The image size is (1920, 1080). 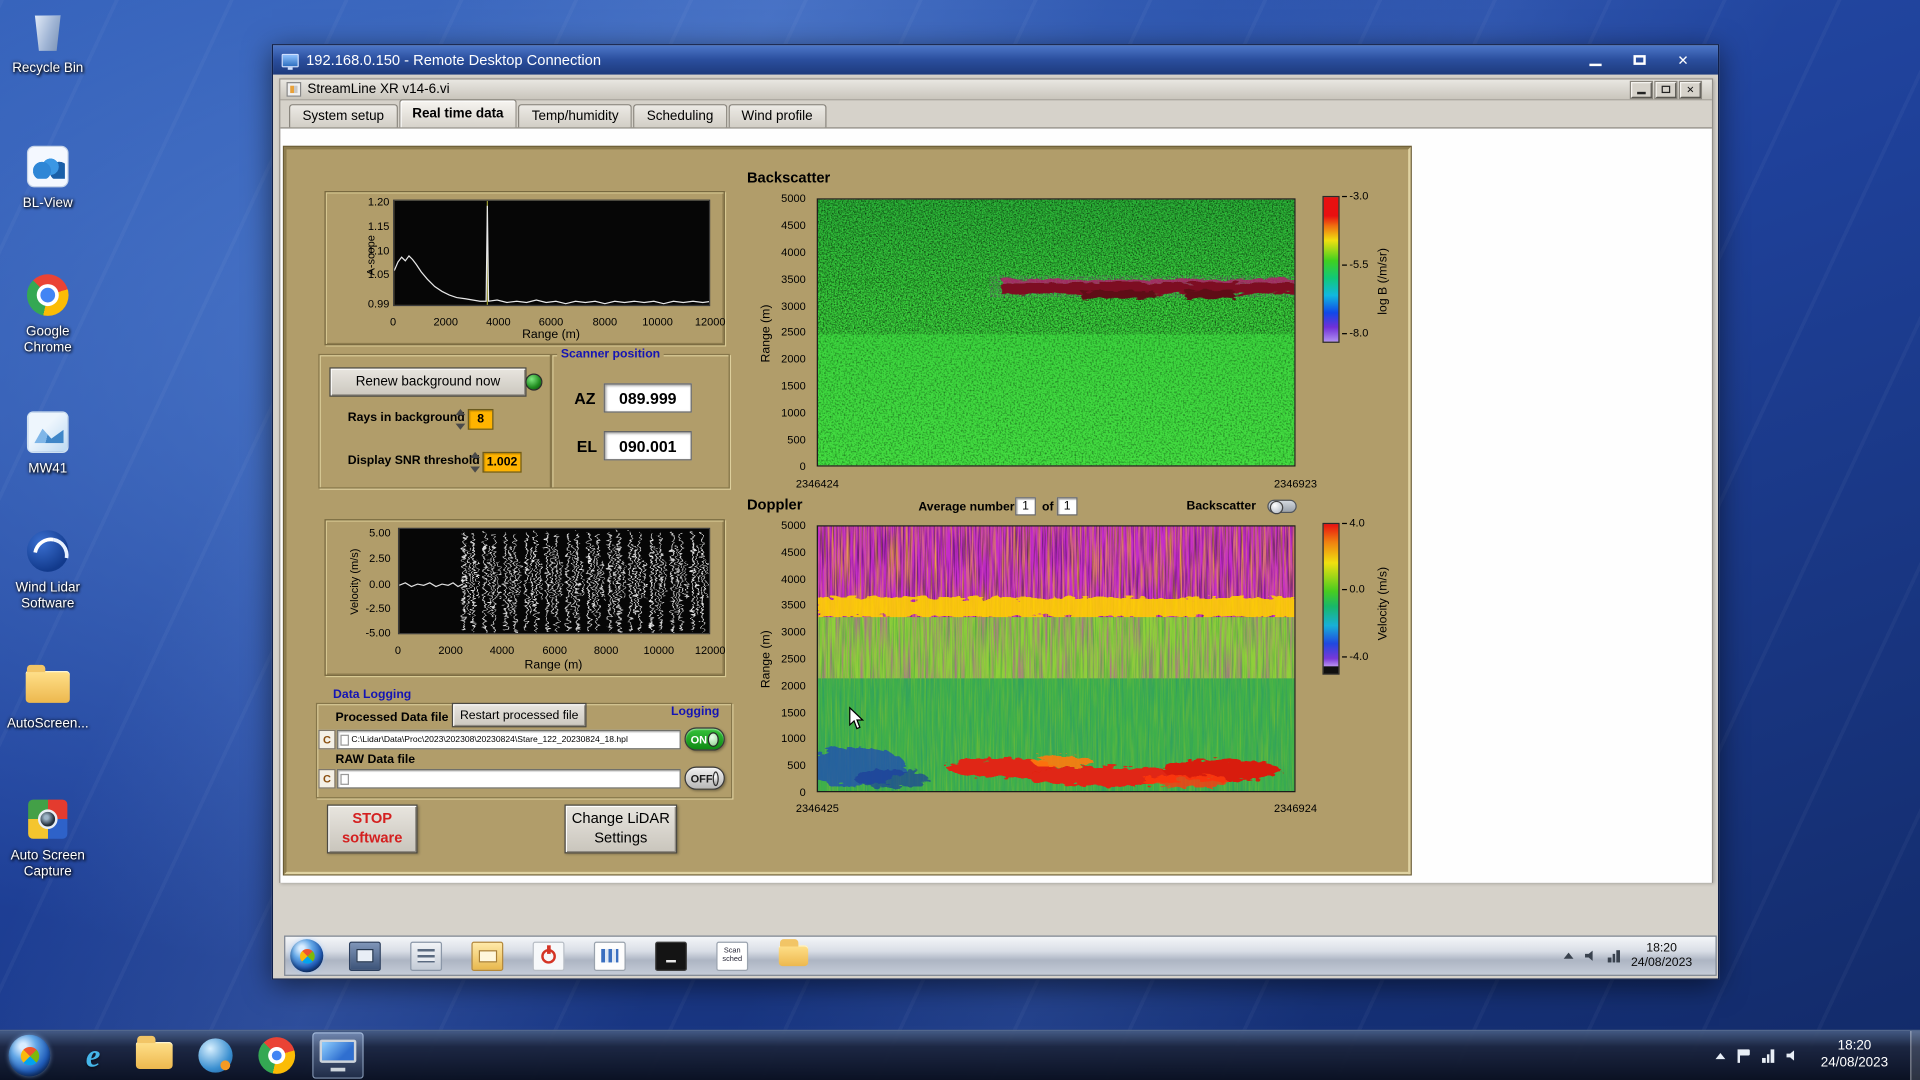 What do you see at coordinates (1589, 955) in the screenshot?
I see `remote-volume-icon` at bounding box center [1589, 955].